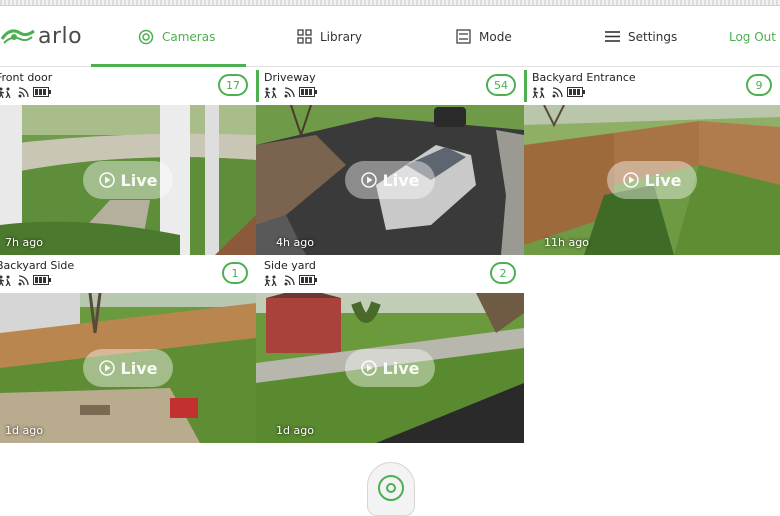 The height and width of the screenshot is (516, 780). Describe the element at coordinates (463, 36) in the screenshot. I see `mode-icon` at that location.